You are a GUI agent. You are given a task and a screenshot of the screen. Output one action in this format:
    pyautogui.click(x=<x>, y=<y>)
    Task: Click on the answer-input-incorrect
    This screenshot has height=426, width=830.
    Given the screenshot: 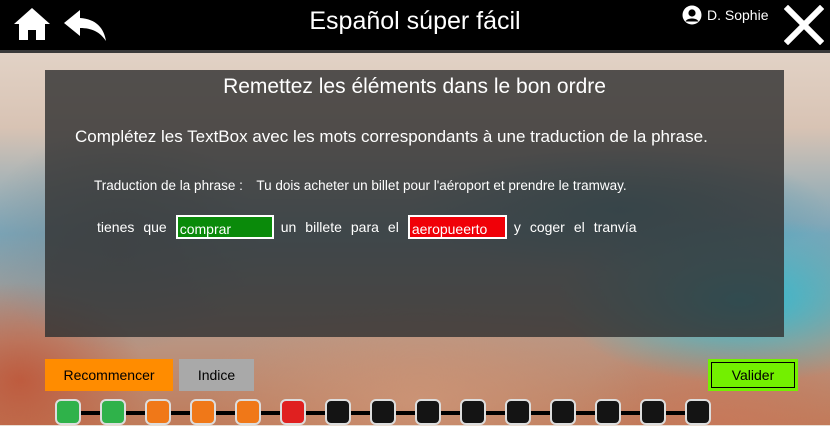 What is the action you would take?
    pyautogui.click(x=457, y=227)
    